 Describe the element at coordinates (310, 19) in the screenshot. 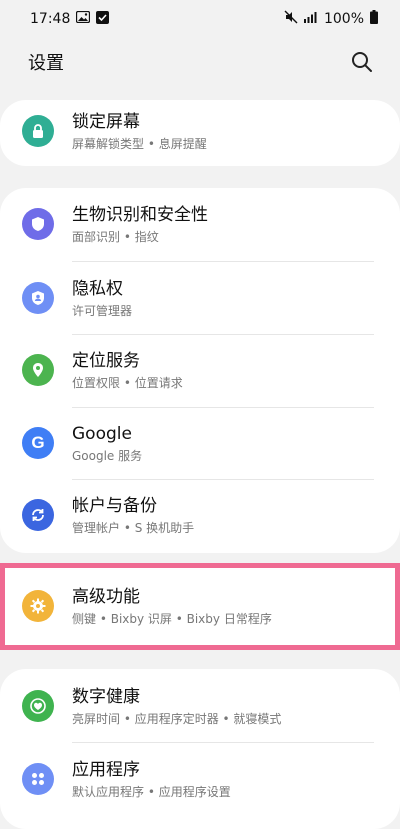

I see `signal-icon` at that location.